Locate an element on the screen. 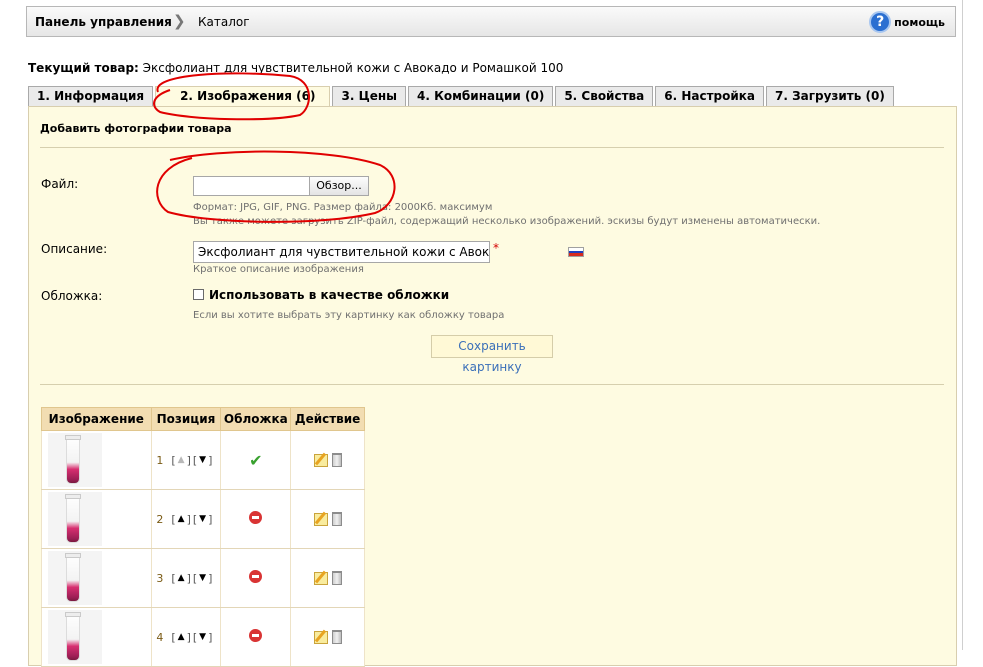  position-cell: 4 [ ▲ ] [ ▼ ] is located at coordinates (186, 637).